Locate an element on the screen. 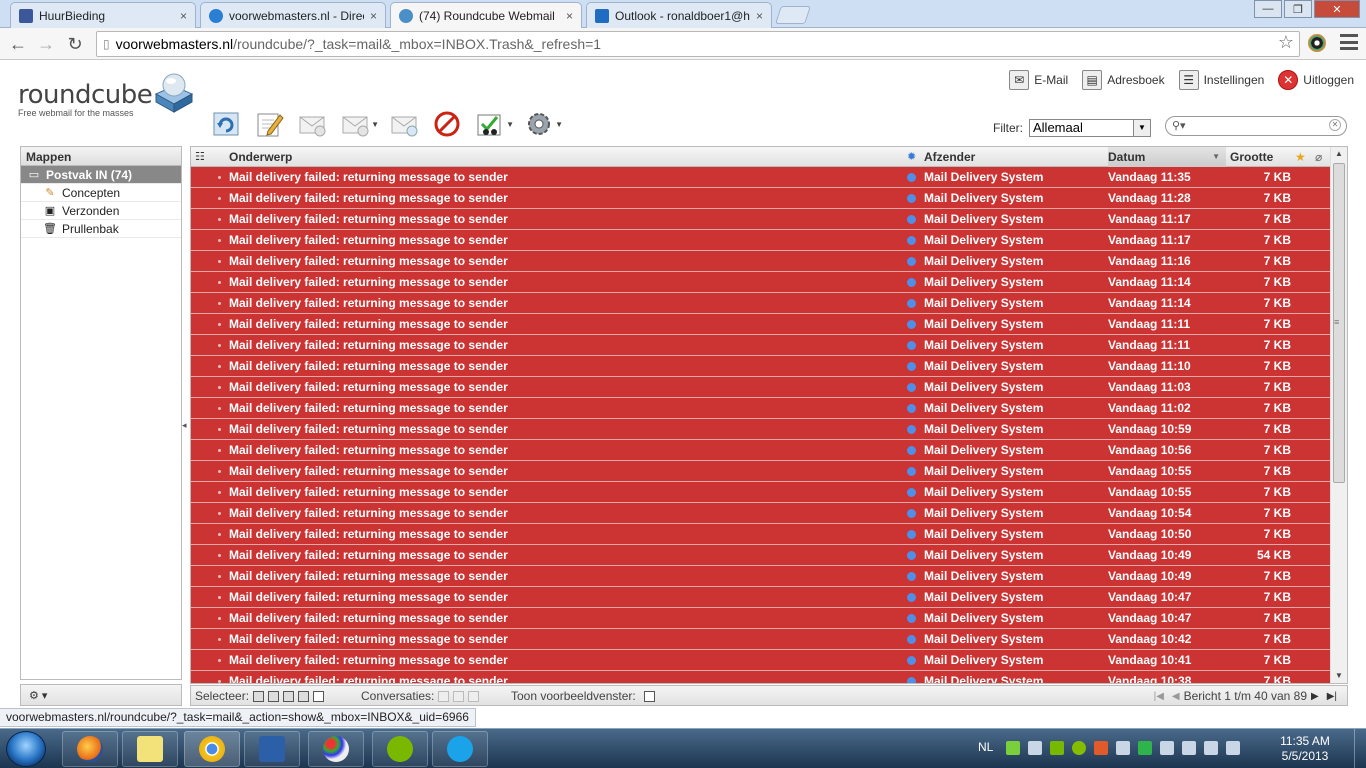 Image resolution: width=1366 pixels, height=768 pixels. taskbar-paint is located at coordinates (336, 749).